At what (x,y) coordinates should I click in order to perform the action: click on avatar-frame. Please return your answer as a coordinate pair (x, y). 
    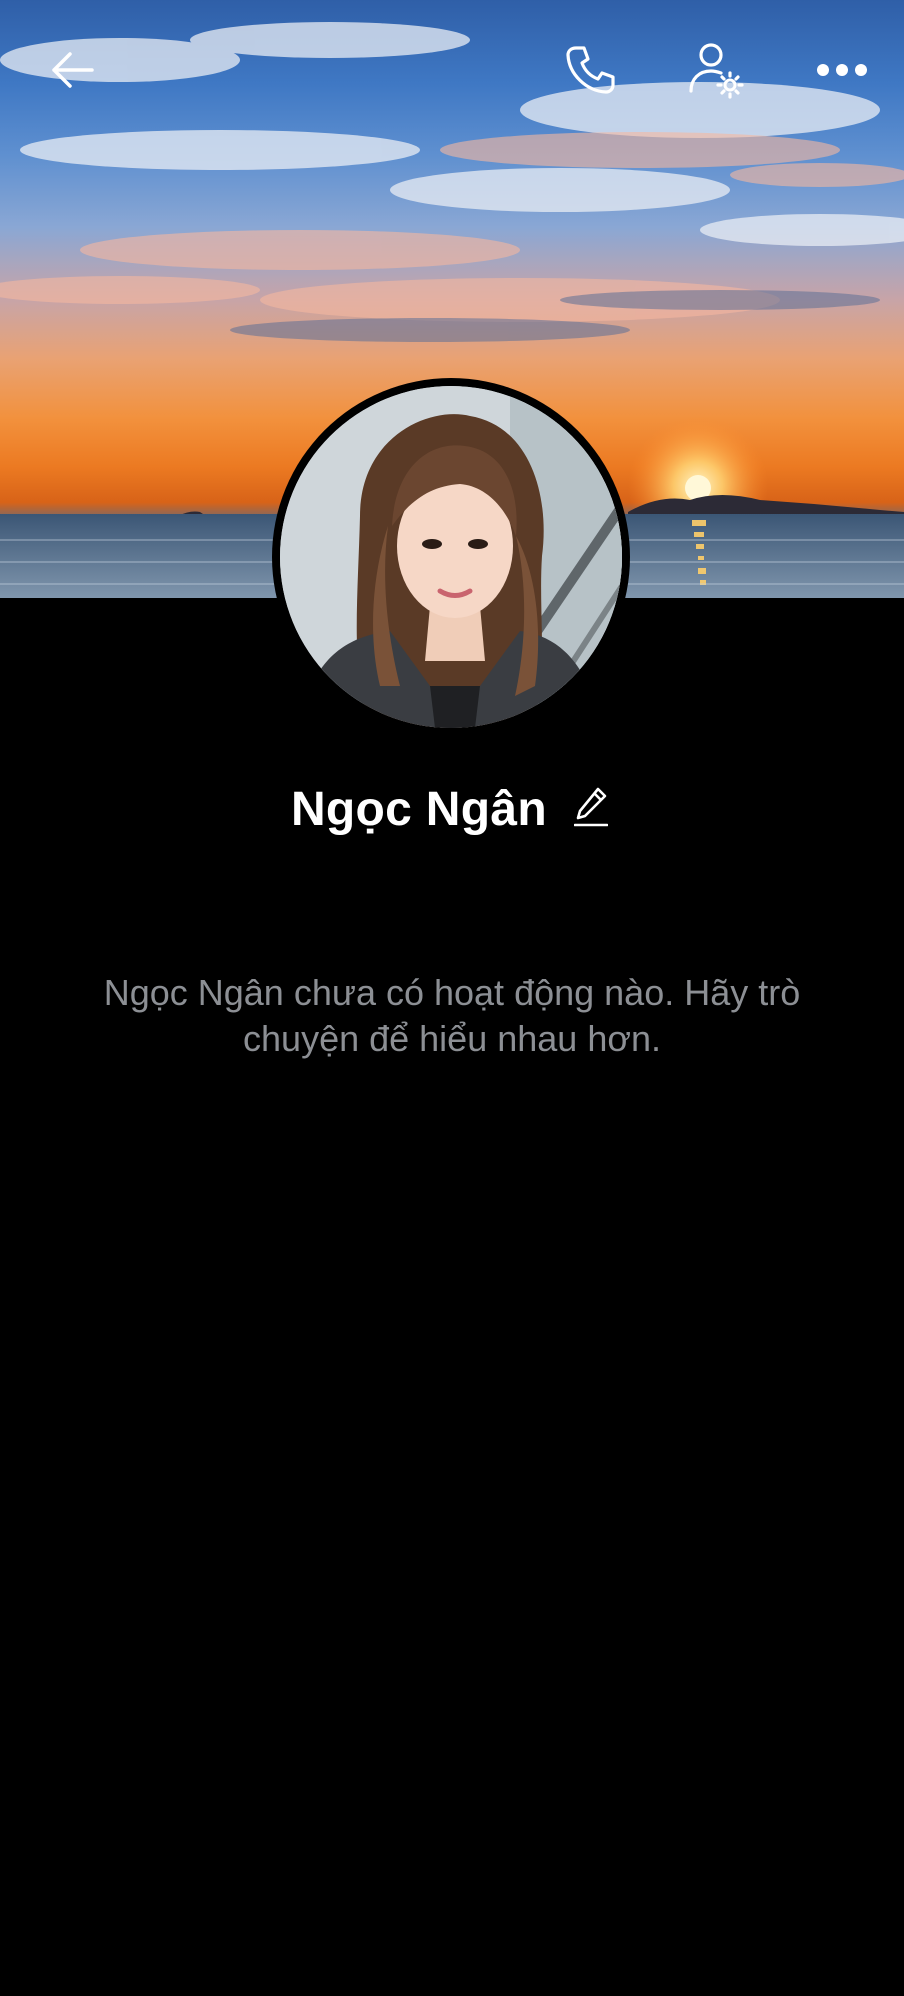
    Looking at the image, I should click on (451, 557).